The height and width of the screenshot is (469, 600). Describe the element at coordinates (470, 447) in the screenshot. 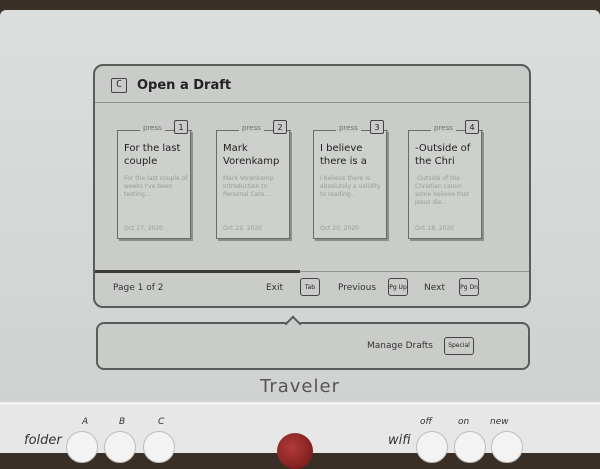

I see `wifi-on-key` at that location.